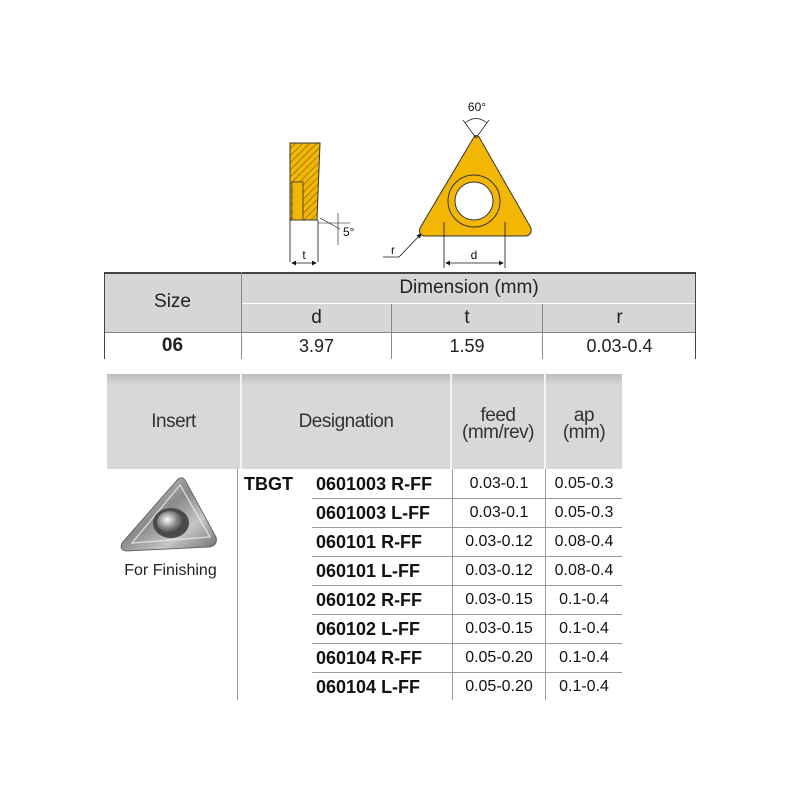 The height and width of the screenshot is (800, 800). Describe the element at coordinates (619, 318) in the screenshot. I see `col-r-header: r` at that location.